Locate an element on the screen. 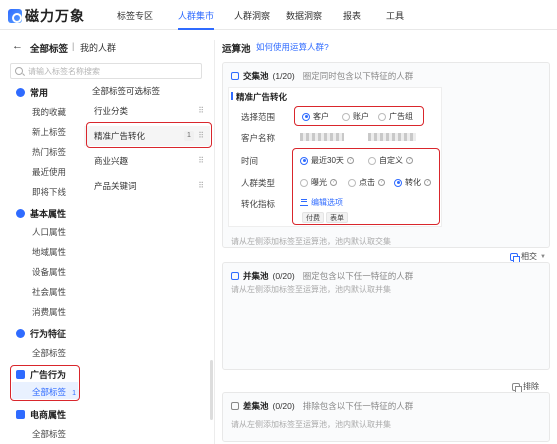 Image resolution: width=557 pixels, height=444 pixels. intersect-toggle: 相交 ▼ is located at coordinates (528, 257).